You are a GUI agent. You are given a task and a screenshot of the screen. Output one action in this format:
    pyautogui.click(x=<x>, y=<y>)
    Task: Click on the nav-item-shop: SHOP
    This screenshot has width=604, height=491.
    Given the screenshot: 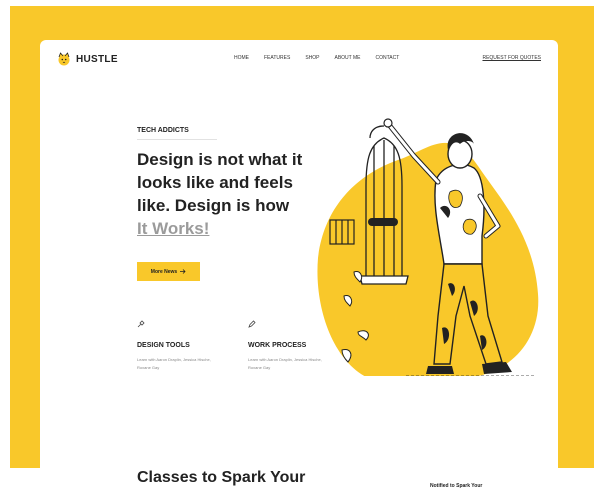 What is the action you would take?
    pyautogui.click(x=312, y=58)
    